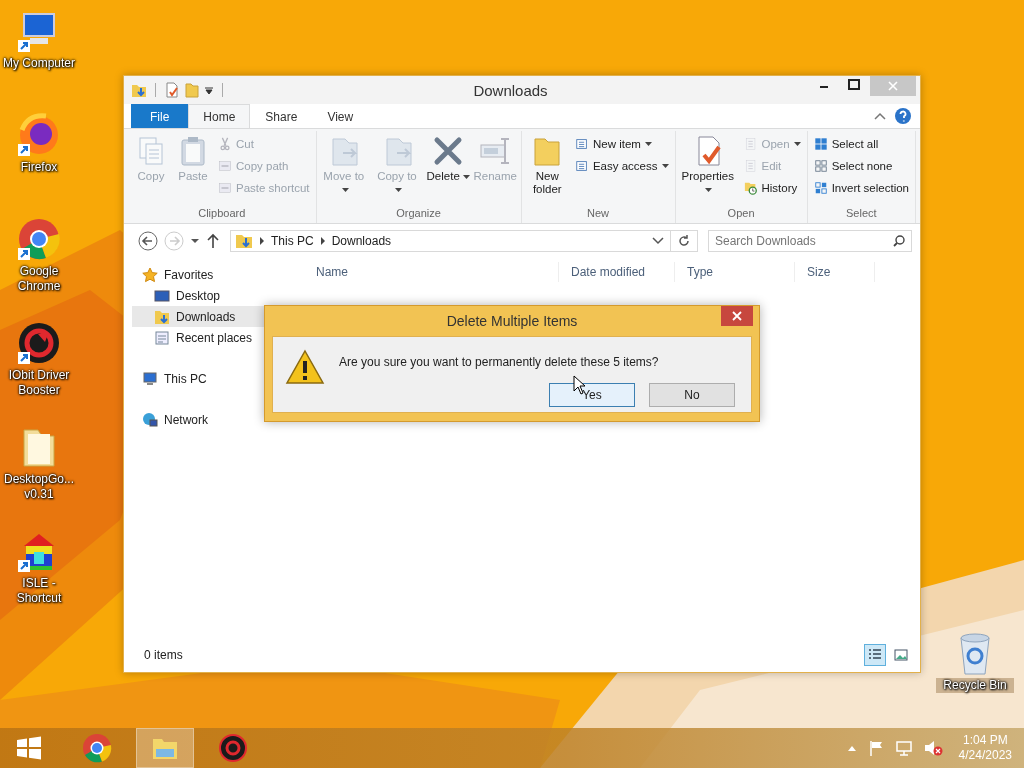  What do you see at coordinates (861, 166) in the screenshot?
I see `ribbon-button: Select none` at bounding box center [861, 166].